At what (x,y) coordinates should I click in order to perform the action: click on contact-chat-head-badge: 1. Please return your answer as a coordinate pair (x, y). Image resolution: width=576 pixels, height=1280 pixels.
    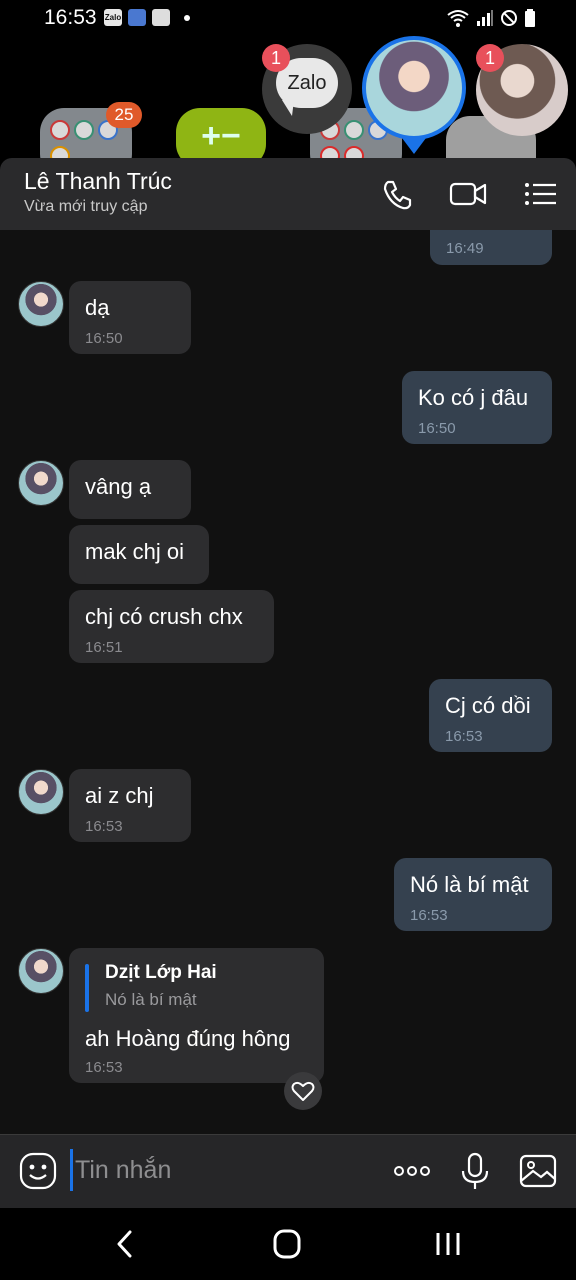
    Looking at the image, I should click on (490, 58).